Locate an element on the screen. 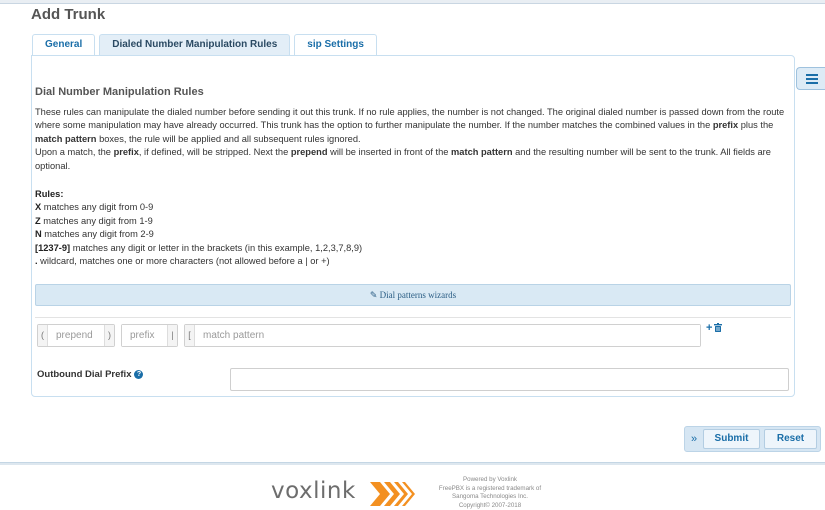 This screenshot has height=510, width=825. wizard-label: Dial patterns wizards is located at coordinates (418, 295).